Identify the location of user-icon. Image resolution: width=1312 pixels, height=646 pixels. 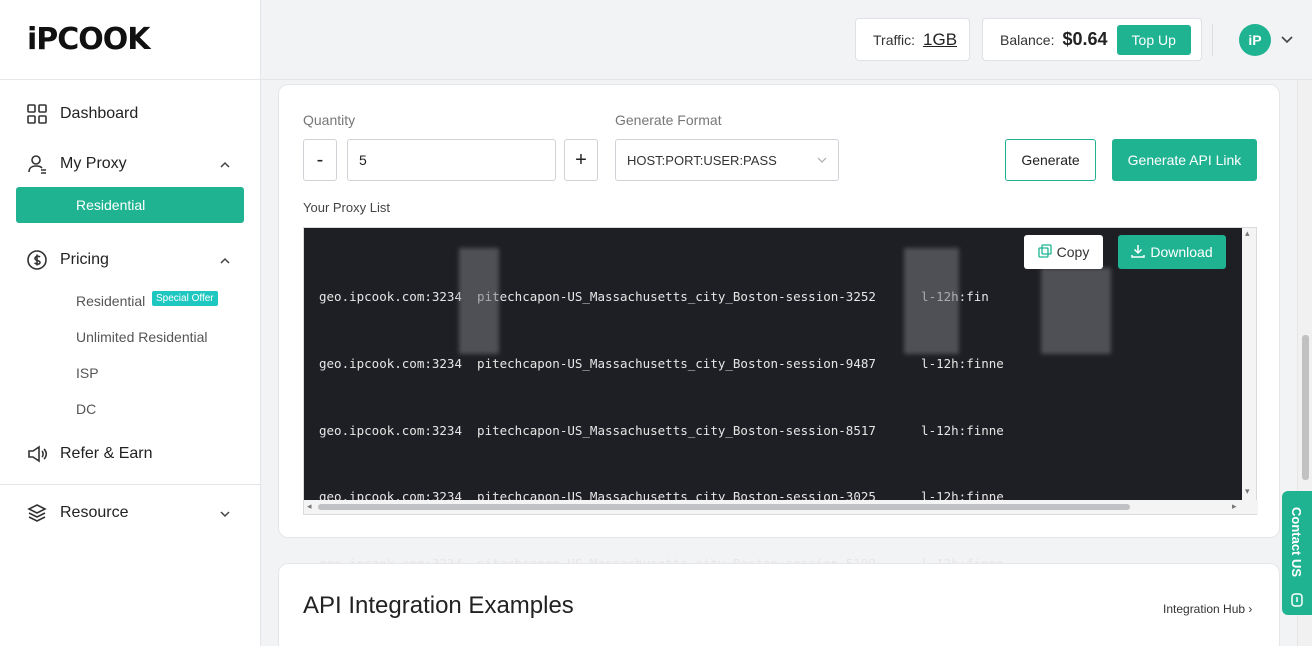
(37, 164).